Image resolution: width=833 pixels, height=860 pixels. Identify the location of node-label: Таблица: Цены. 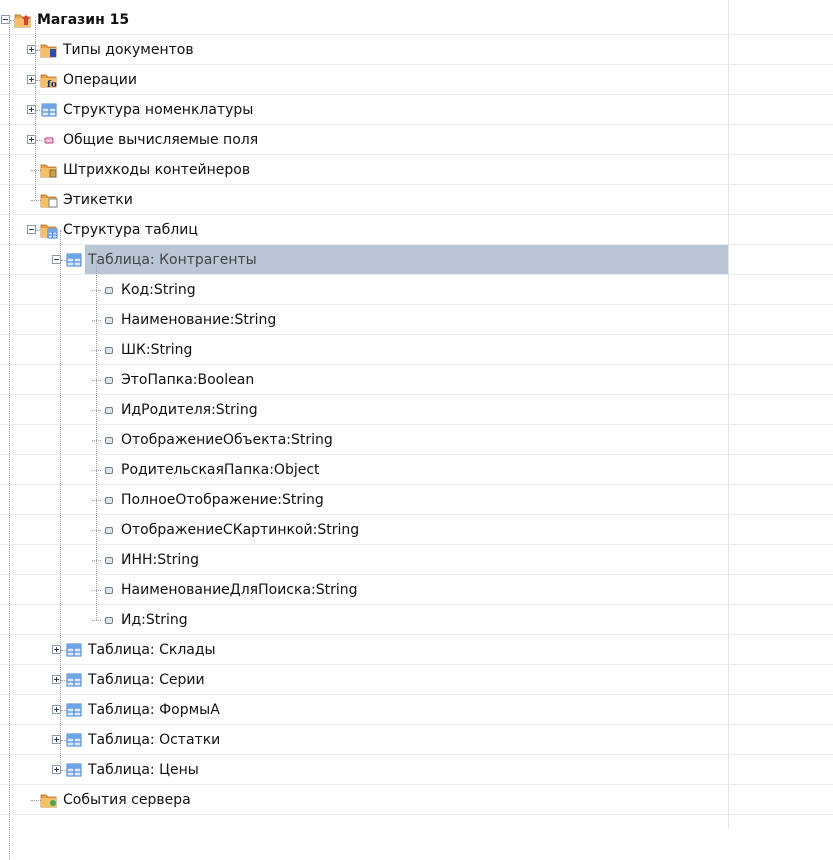
(143, 770).